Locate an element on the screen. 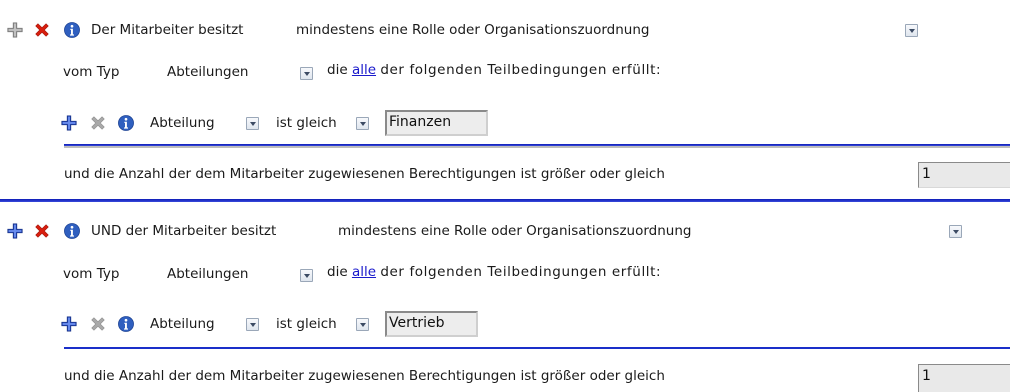  sub-value-field: Vertrieb is located at coordinates (431, 324).